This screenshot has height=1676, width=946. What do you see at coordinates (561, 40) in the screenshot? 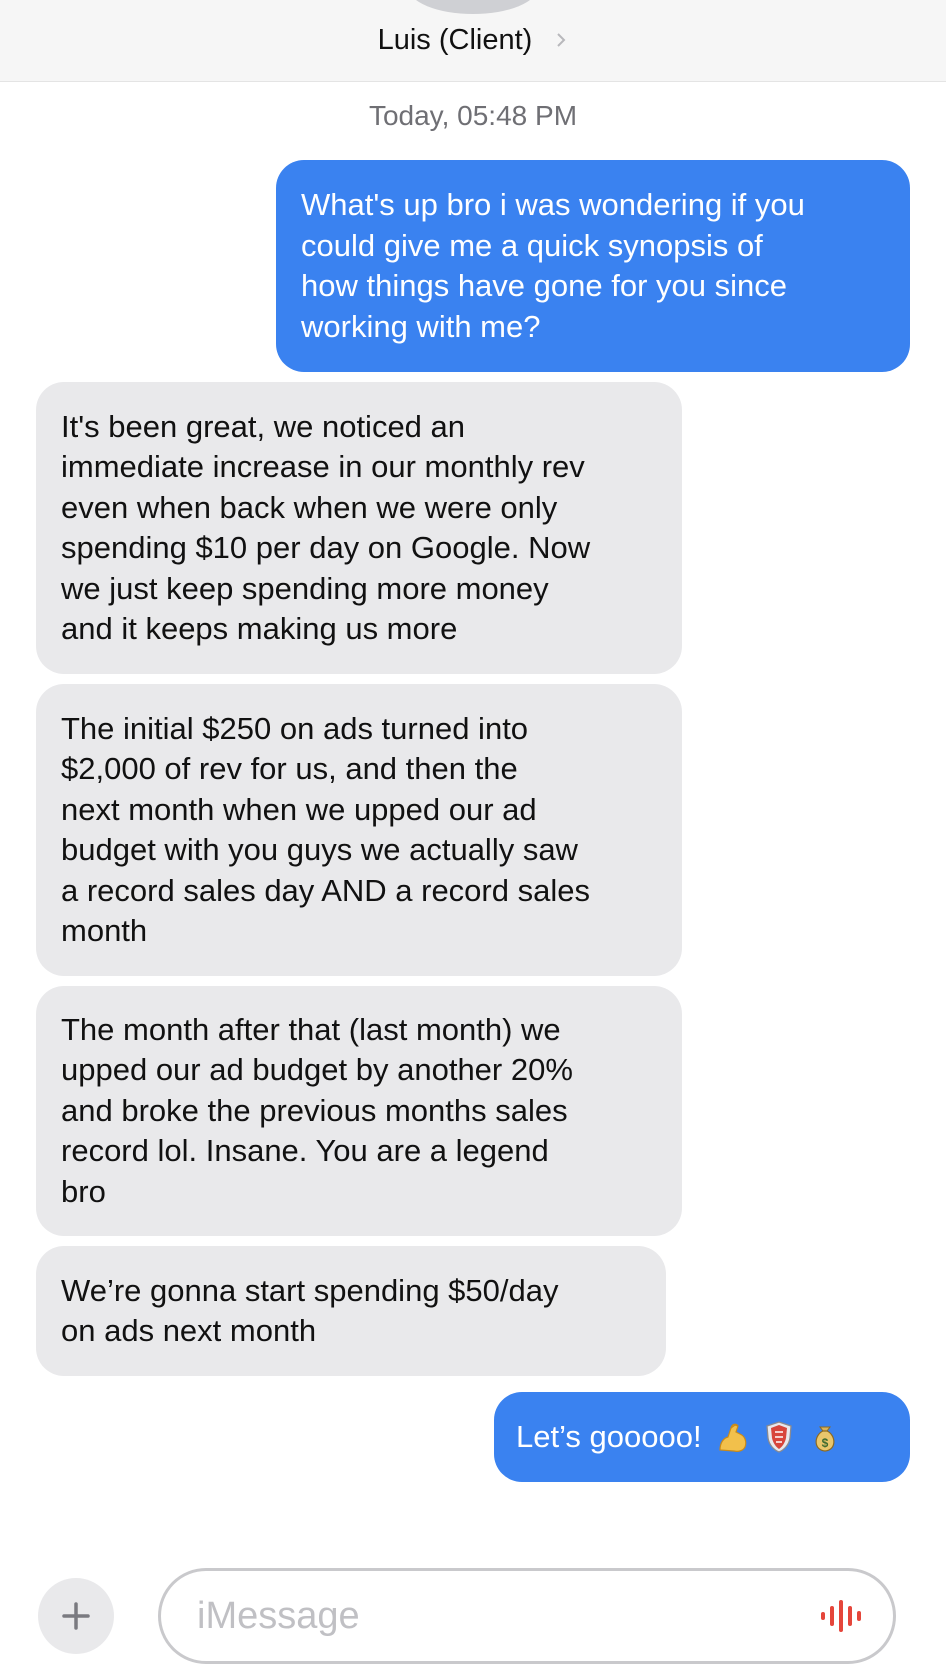
I see `chevron-right-icon` at bounding box center [561, 40].